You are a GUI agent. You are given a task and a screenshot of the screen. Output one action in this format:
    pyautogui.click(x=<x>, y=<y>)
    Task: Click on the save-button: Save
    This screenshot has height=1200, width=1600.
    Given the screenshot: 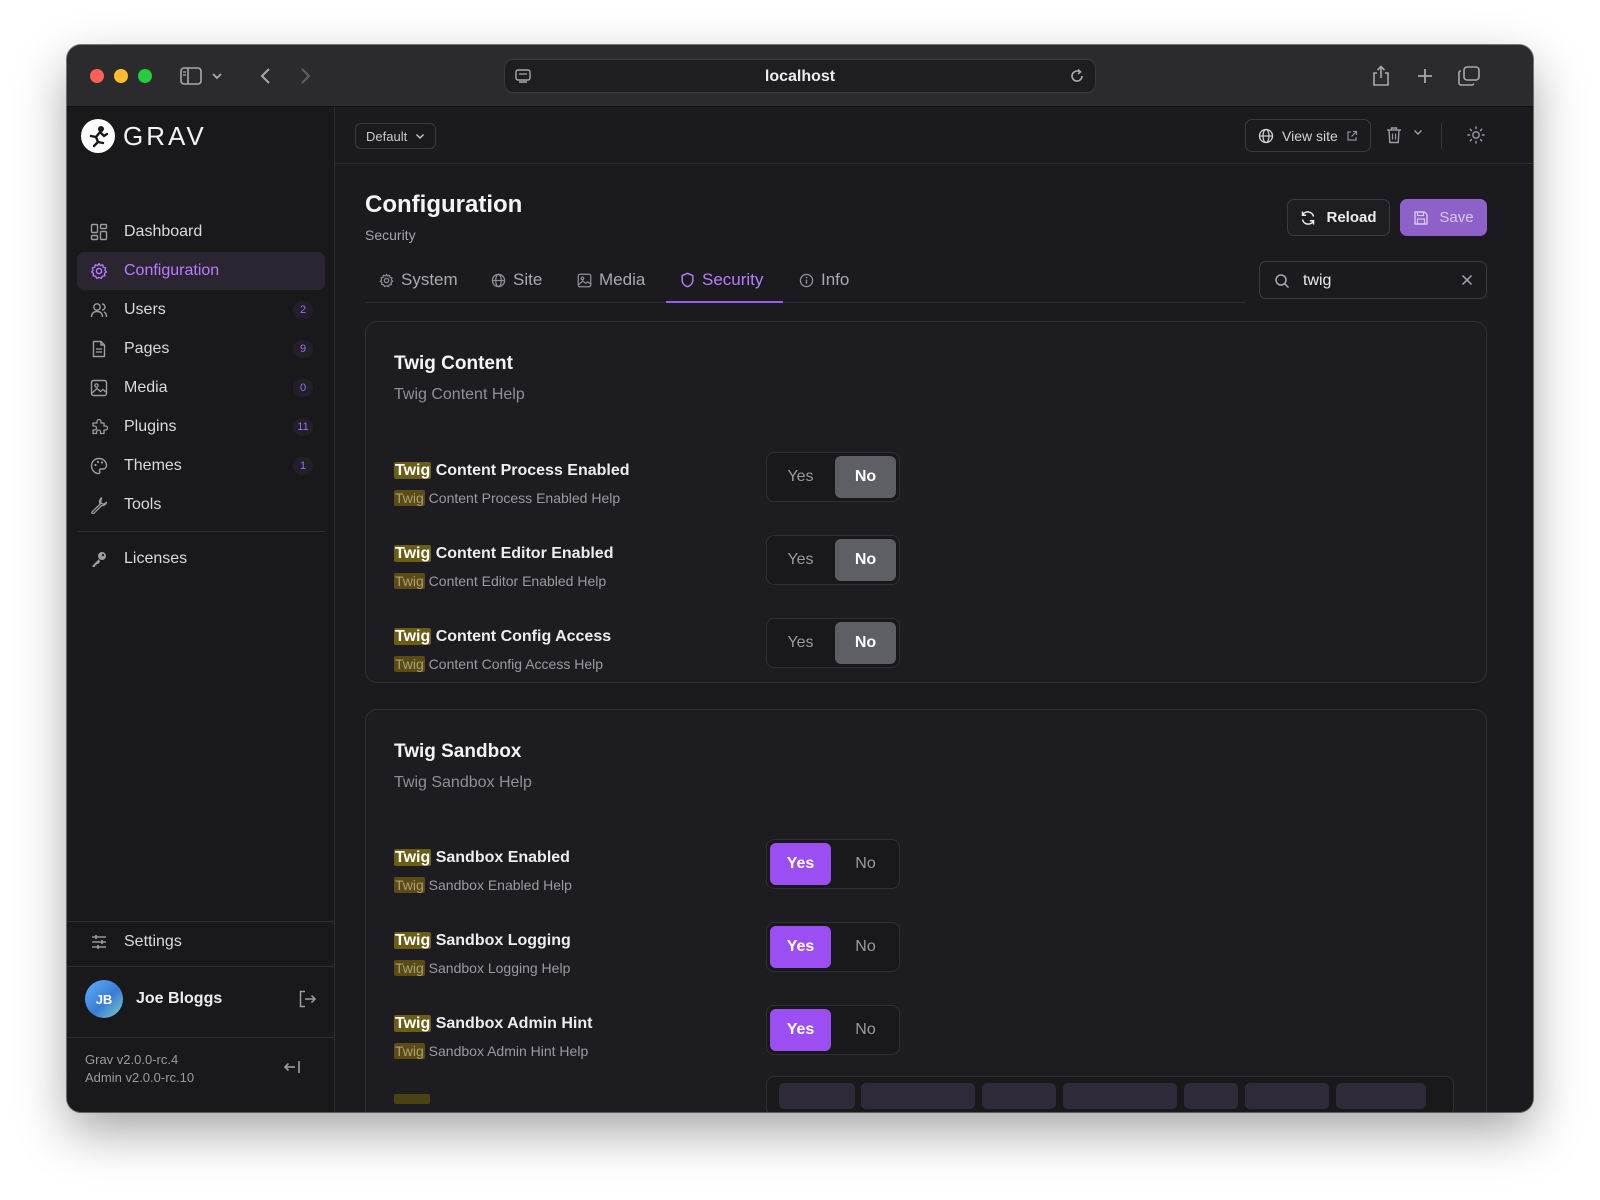 What is the action you would take?
    pyautogui.click(x=1443, y=217)
    